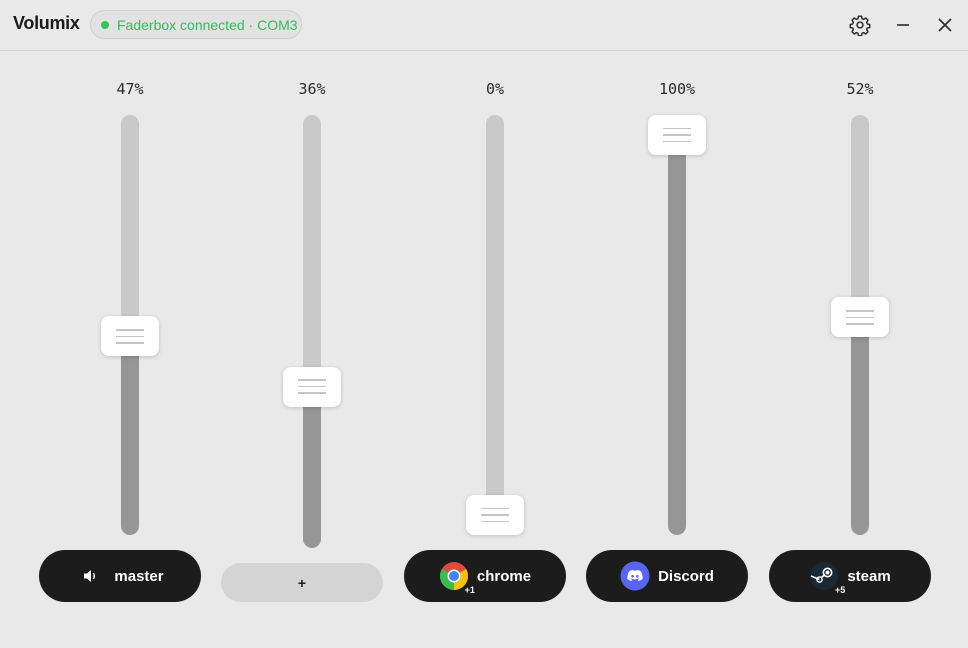 This screenshot has height=648, width=968. Describe the element at coordinates (91, 576) in the screenshot. I see `speaker-icon` at that location.